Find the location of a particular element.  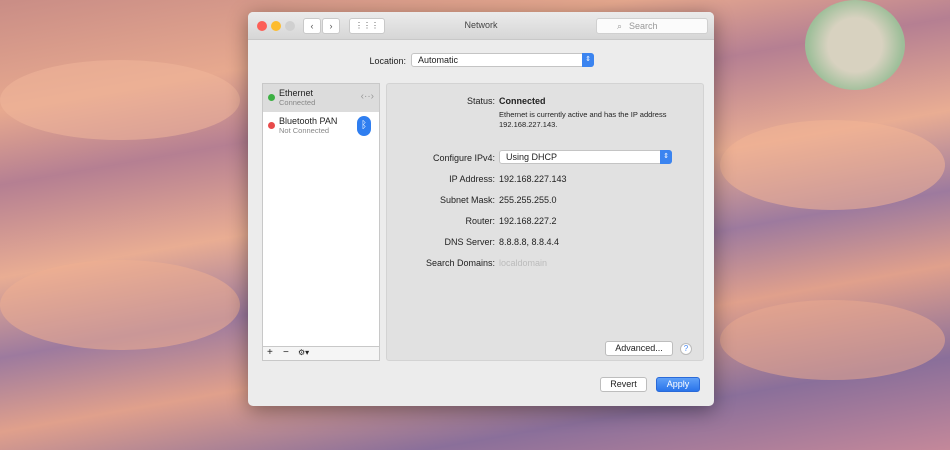

list-toolbar: + − ⚙▾ is located at coordinates (321, 353).